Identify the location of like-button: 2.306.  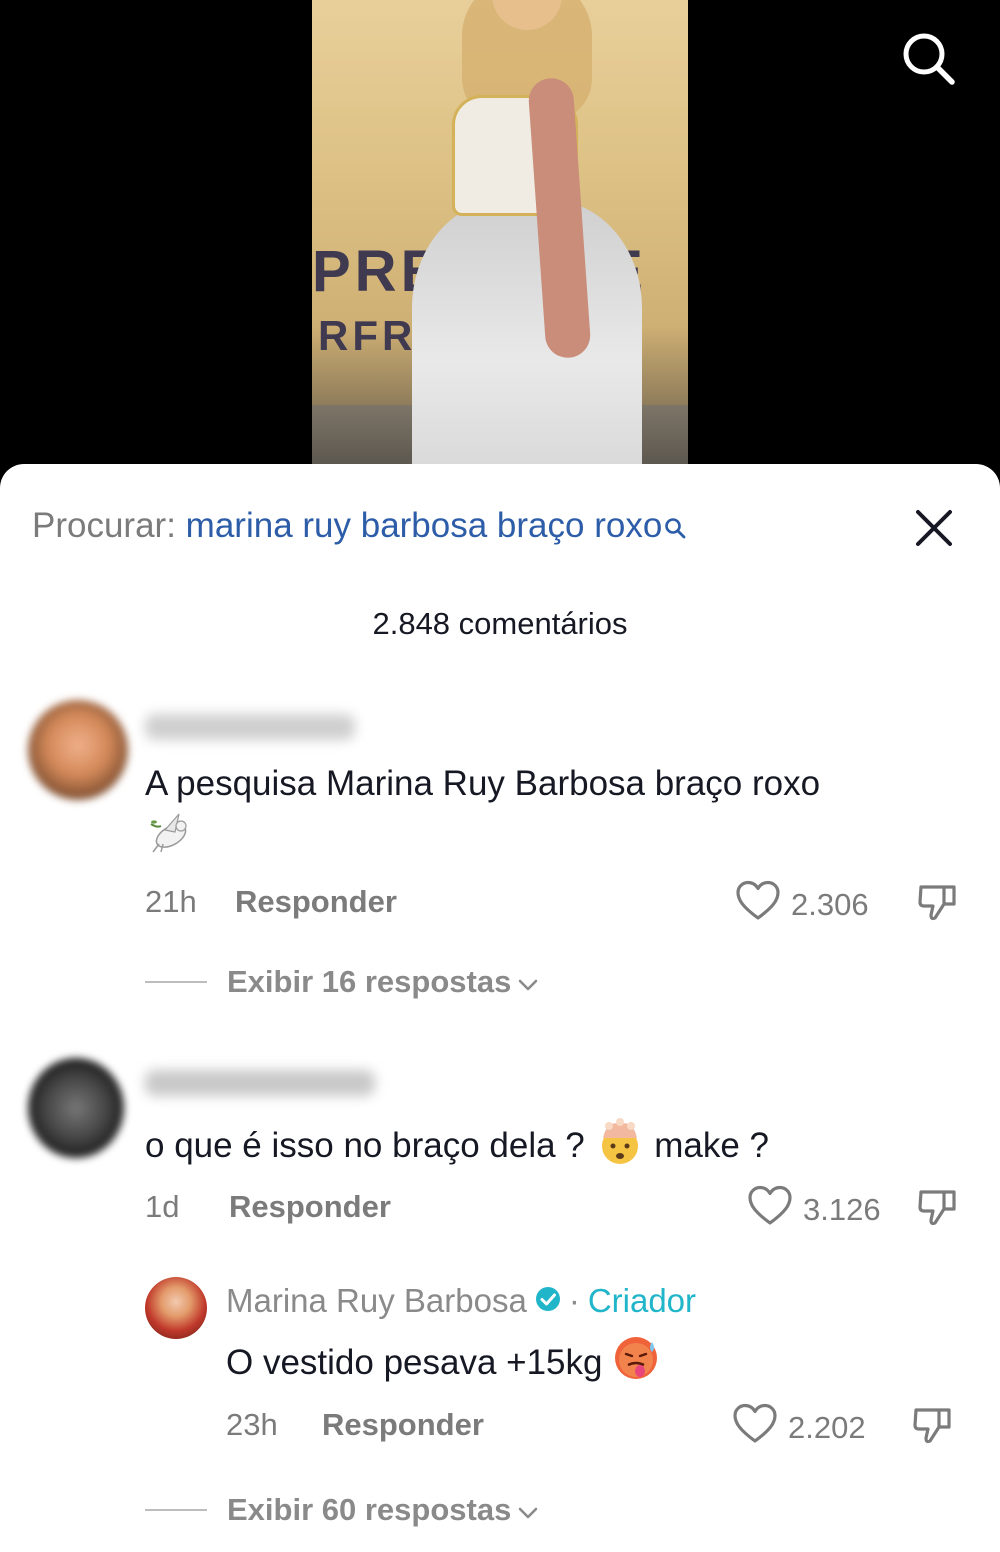
(802, 905).